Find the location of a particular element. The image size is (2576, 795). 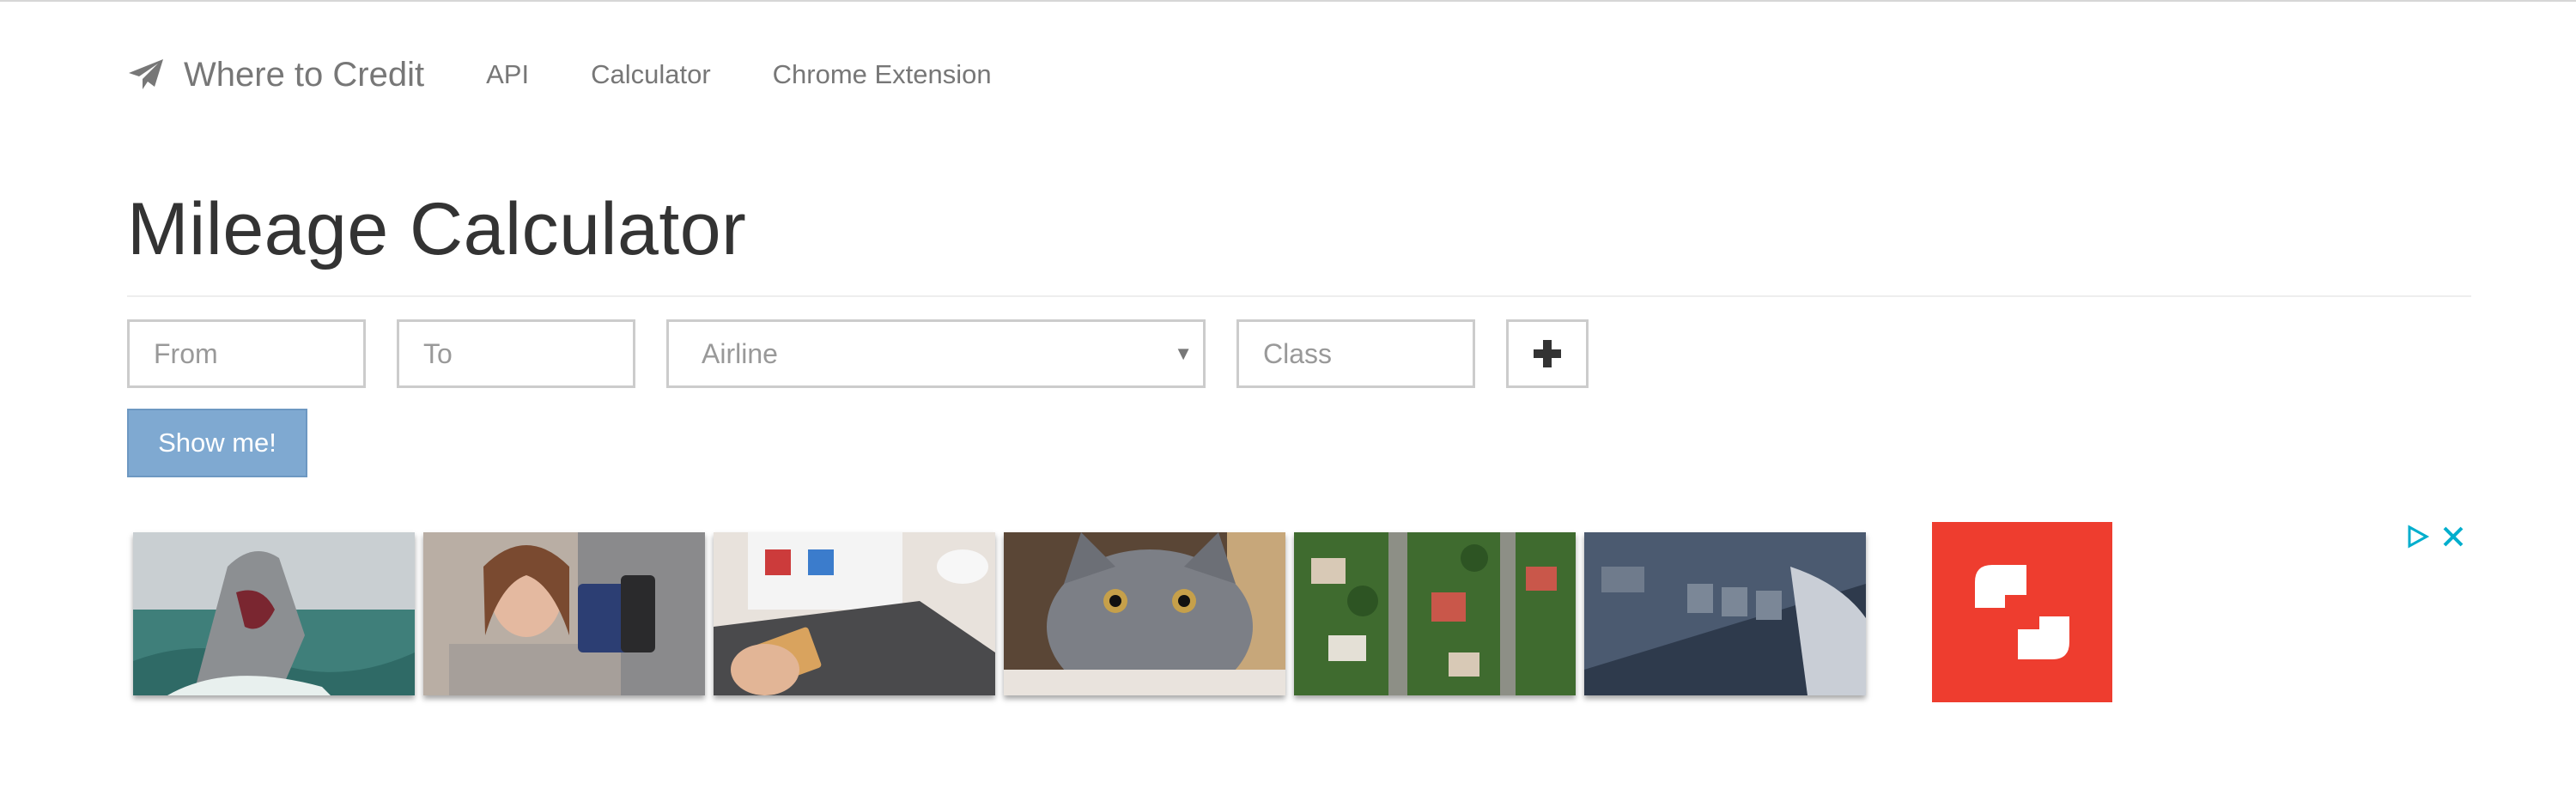

aerial-suburb-image is located at coordinates (1435, 613).